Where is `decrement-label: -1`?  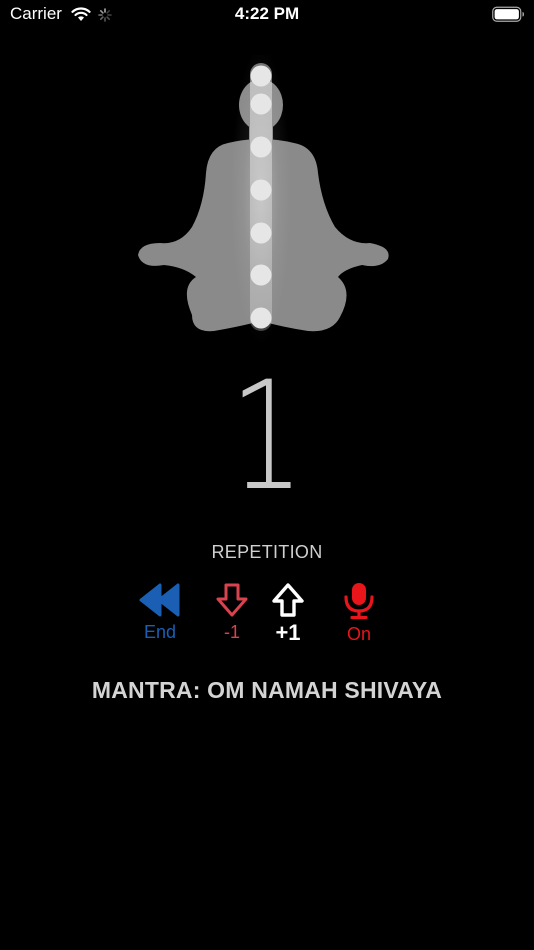 decrement-label: -1 is located at coordinates (231, 632).